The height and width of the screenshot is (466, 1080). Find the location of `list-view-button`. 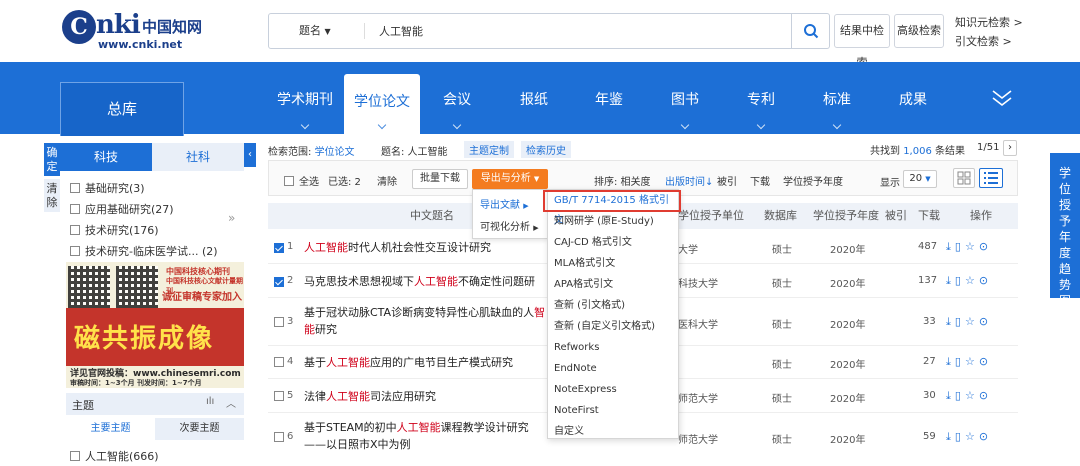

list-view-button is located at coordinates (991, 178).